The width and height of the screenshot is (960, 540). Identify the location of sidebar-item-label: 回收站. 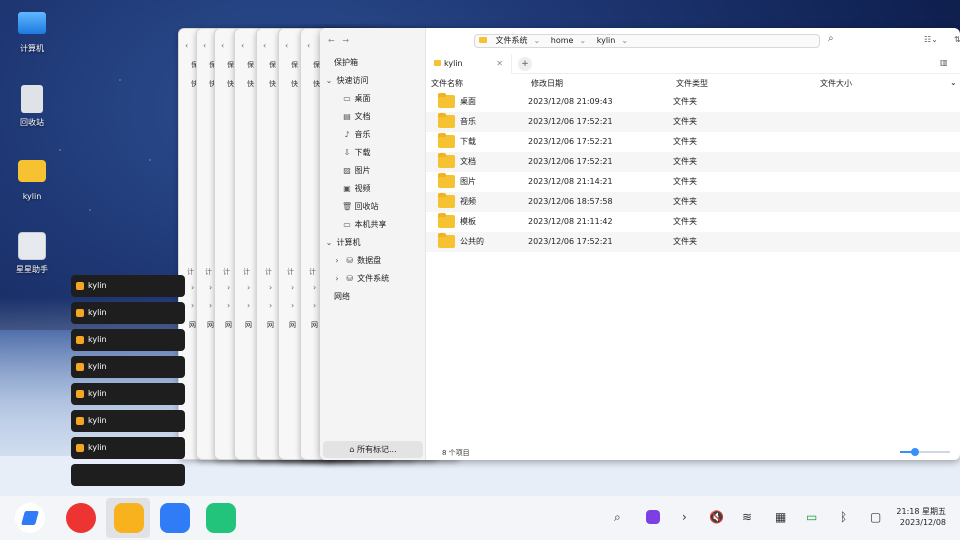
(366, 206).